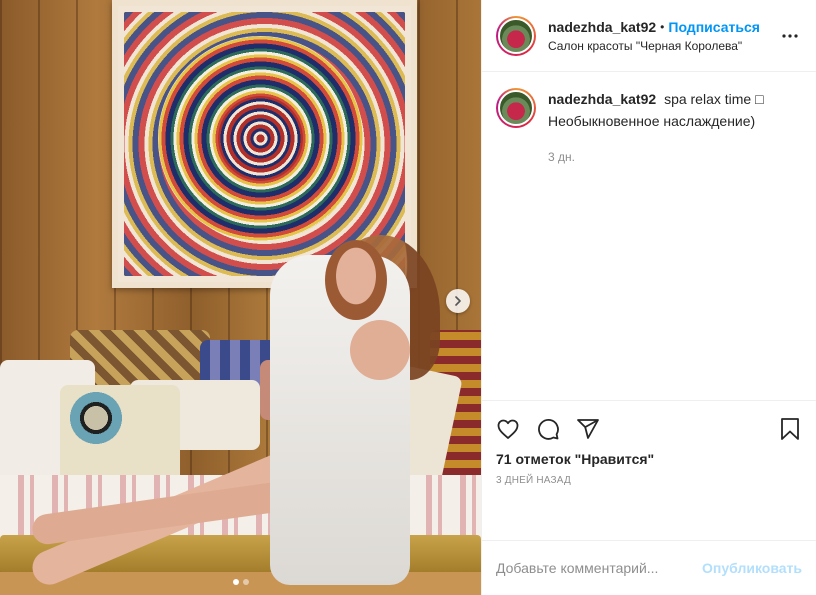 The image size is (816, 595). What do you see at coordinates (516, 108) in the screenshot?
I see `caption-avatar` at bounding box center [516, 108].